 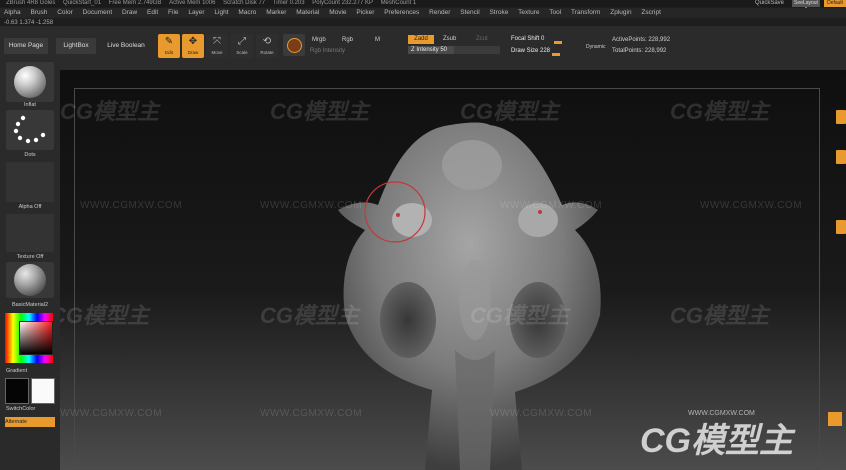 I want to click on move-tool-button: ⤧ Move, so click(x=217, y=46).